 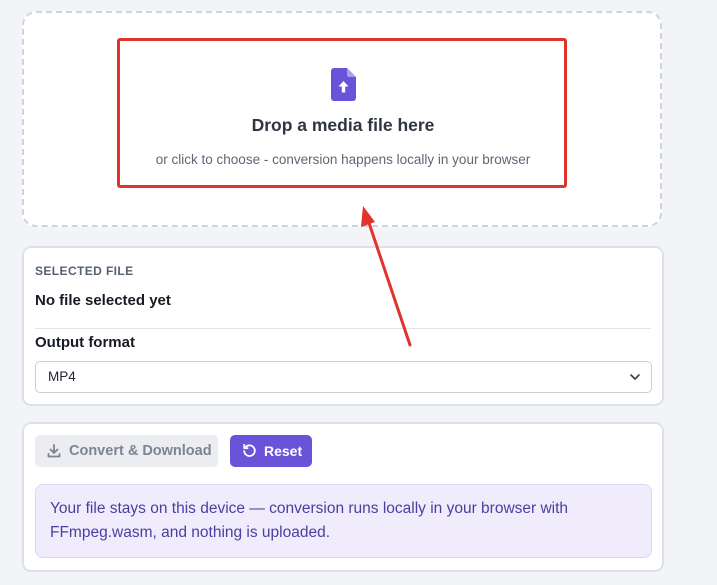 What do you see at coordinates (343, 377) in the screenshot?
I see `output-format-select: MP4` at bounding box center [343, 377].